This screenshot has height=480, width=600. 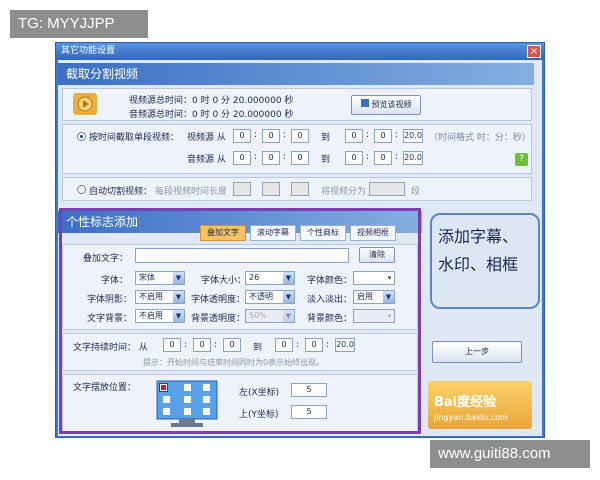 I want to click on video-start-hour: 0, so click(x=242, y=136).